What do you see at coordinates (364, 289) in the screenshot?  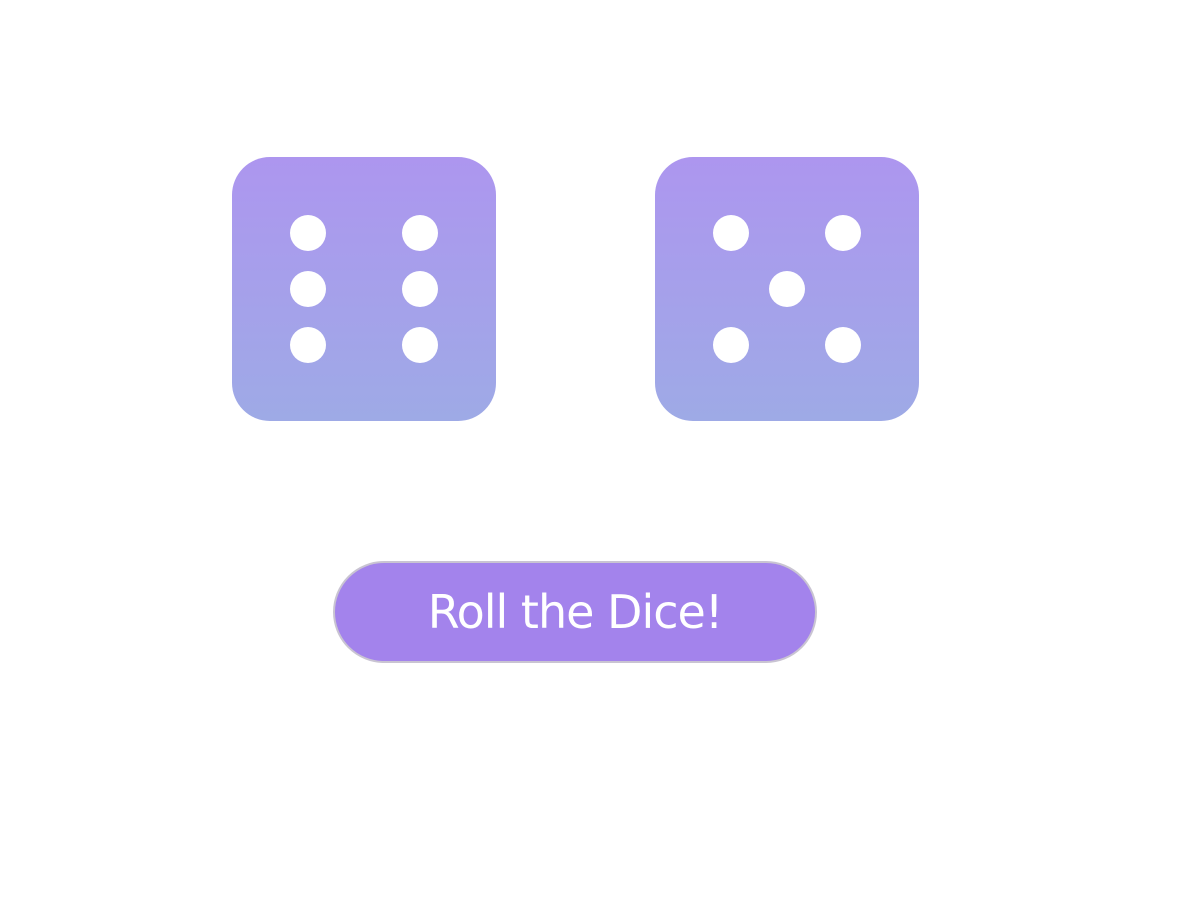 I see `die-left` at bounding box center [364, 289].